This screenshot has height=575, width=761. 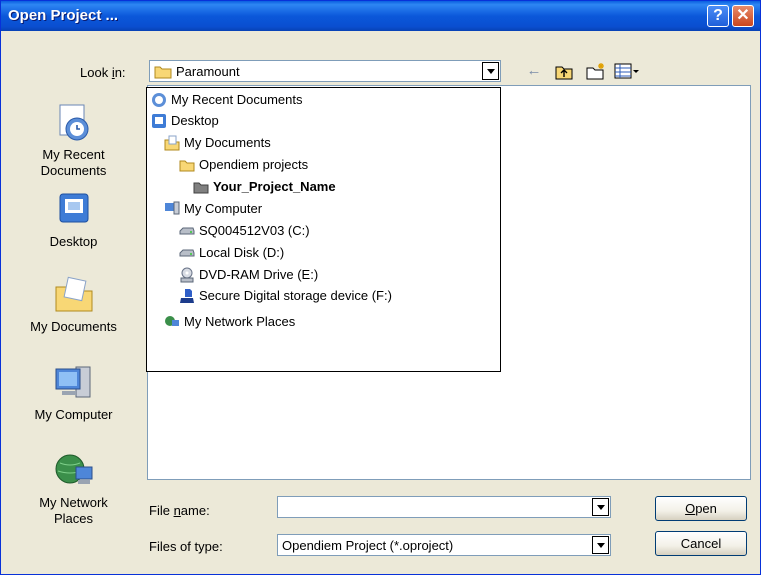 What do you see at coordinates (73, 162) in the screenshot?
I see `place-label: My Recent Documents` at bounding box center [73, 162].